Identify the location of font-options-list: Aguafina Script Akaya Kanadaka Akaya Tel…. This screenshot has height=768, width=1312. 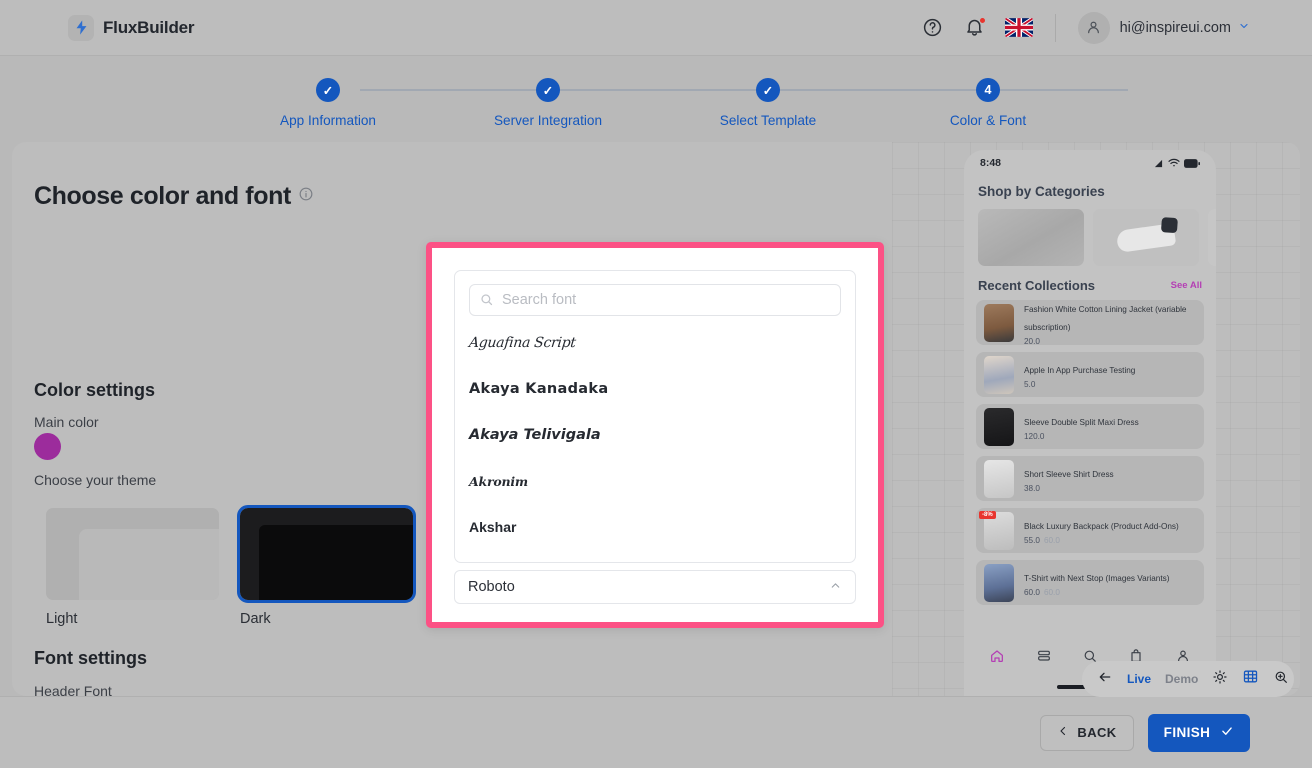
(655, 416).